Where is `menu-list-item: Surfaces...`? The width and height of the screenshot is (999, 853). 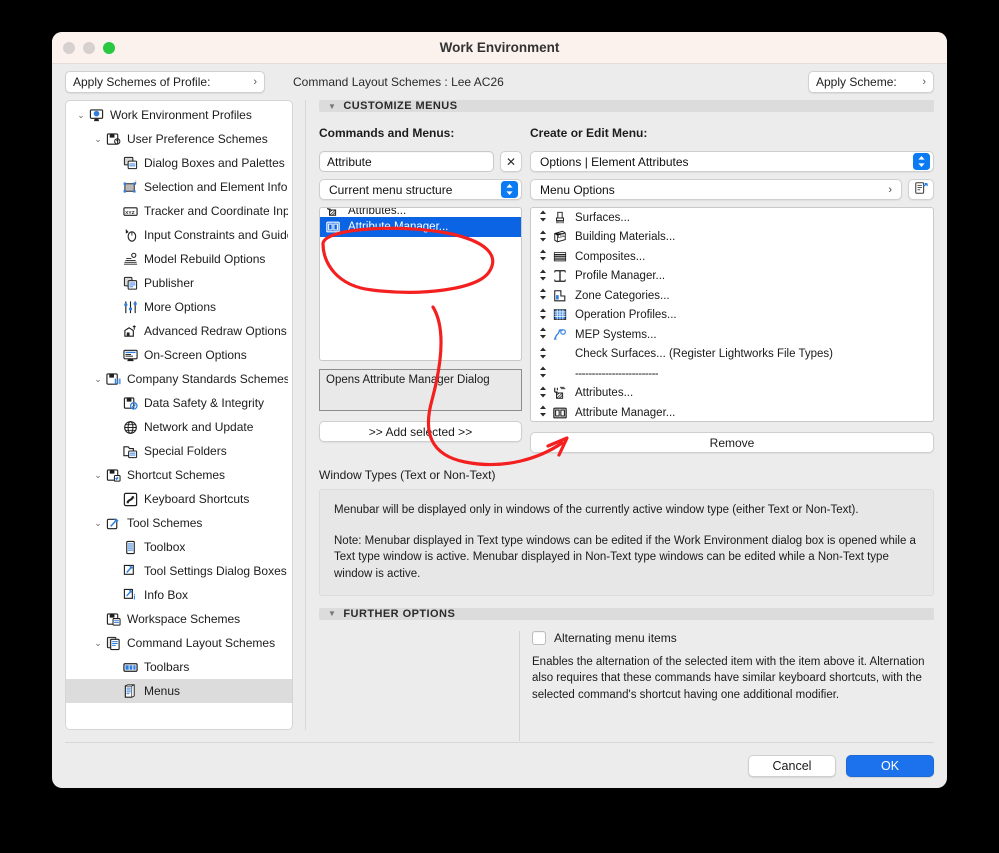 menu-list-item: Surfaces... is located at coordinates (732, 218).